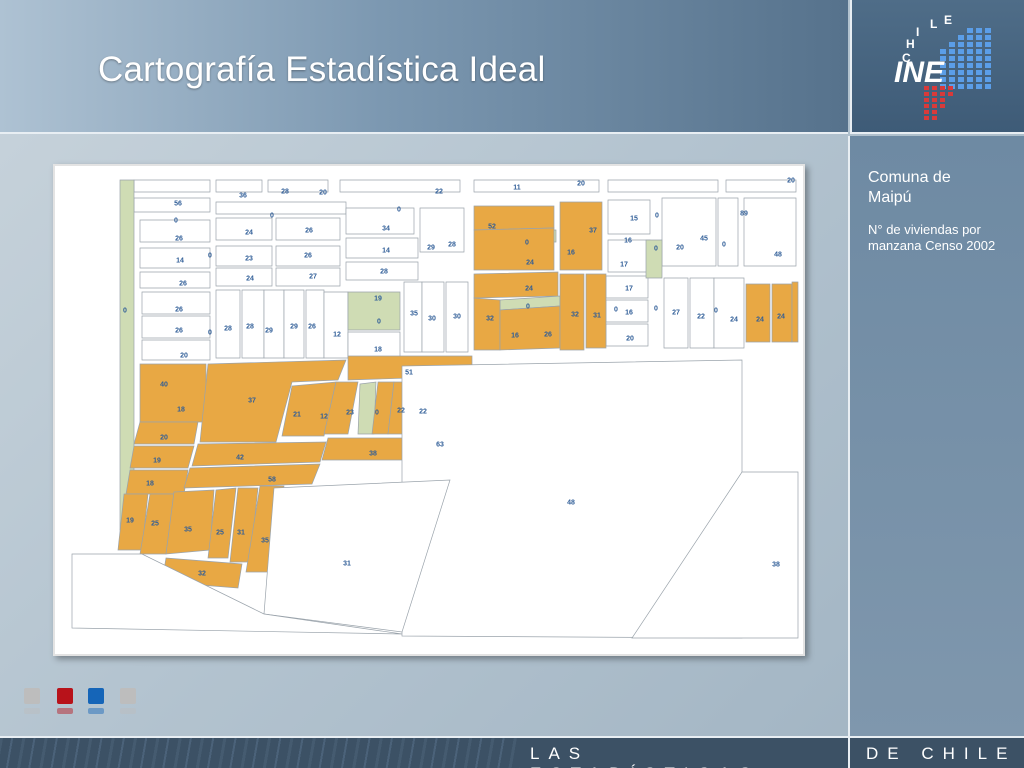  I want to click on block-count-label: 58, so click(272, 480).